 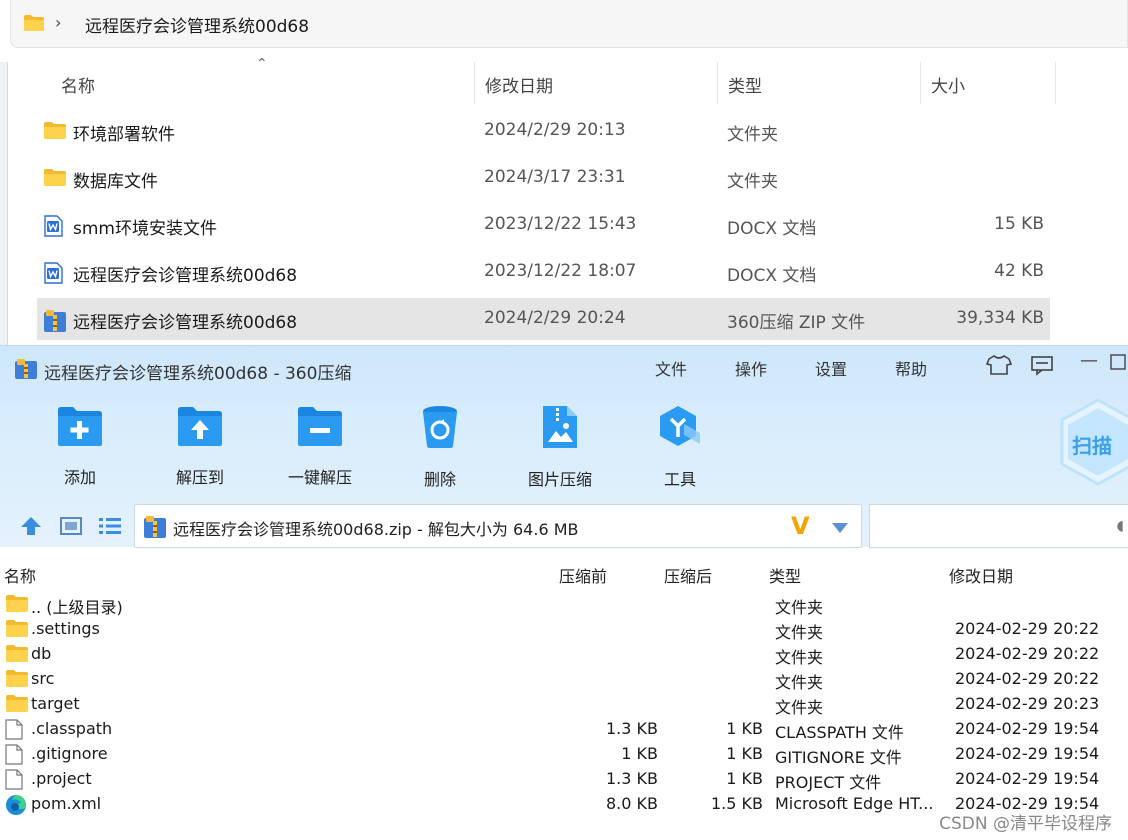 I want to click on entry-name: .. (上级目录), so click(x=77, y=607).